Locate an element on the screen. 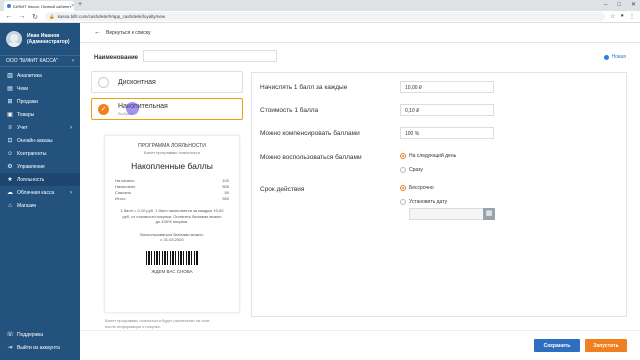  row-value: 550 is located at coordinates (225, 198).